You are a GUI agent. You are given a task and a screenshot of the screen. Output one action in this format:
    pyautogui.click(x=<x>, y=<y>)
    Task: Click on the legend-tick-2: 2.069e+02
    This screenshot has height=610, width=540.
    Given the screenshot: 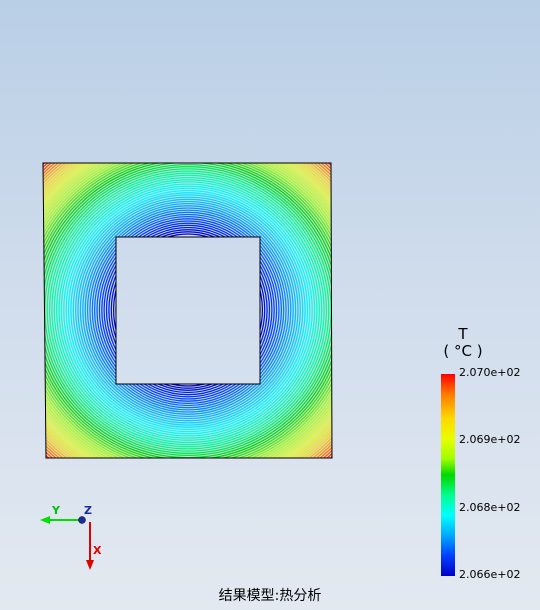 What is the action you would take?
    pyautogui.click(x=490, y=439)
    